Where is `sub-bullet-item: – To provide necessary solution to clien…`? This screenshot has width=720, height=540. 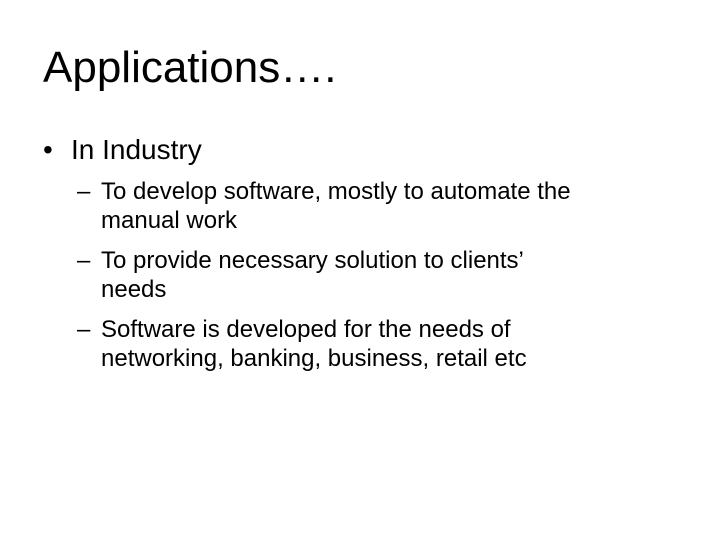 sub-bullet-item: – To provide necessary solution to clien… is located at coordinates (387, 275).